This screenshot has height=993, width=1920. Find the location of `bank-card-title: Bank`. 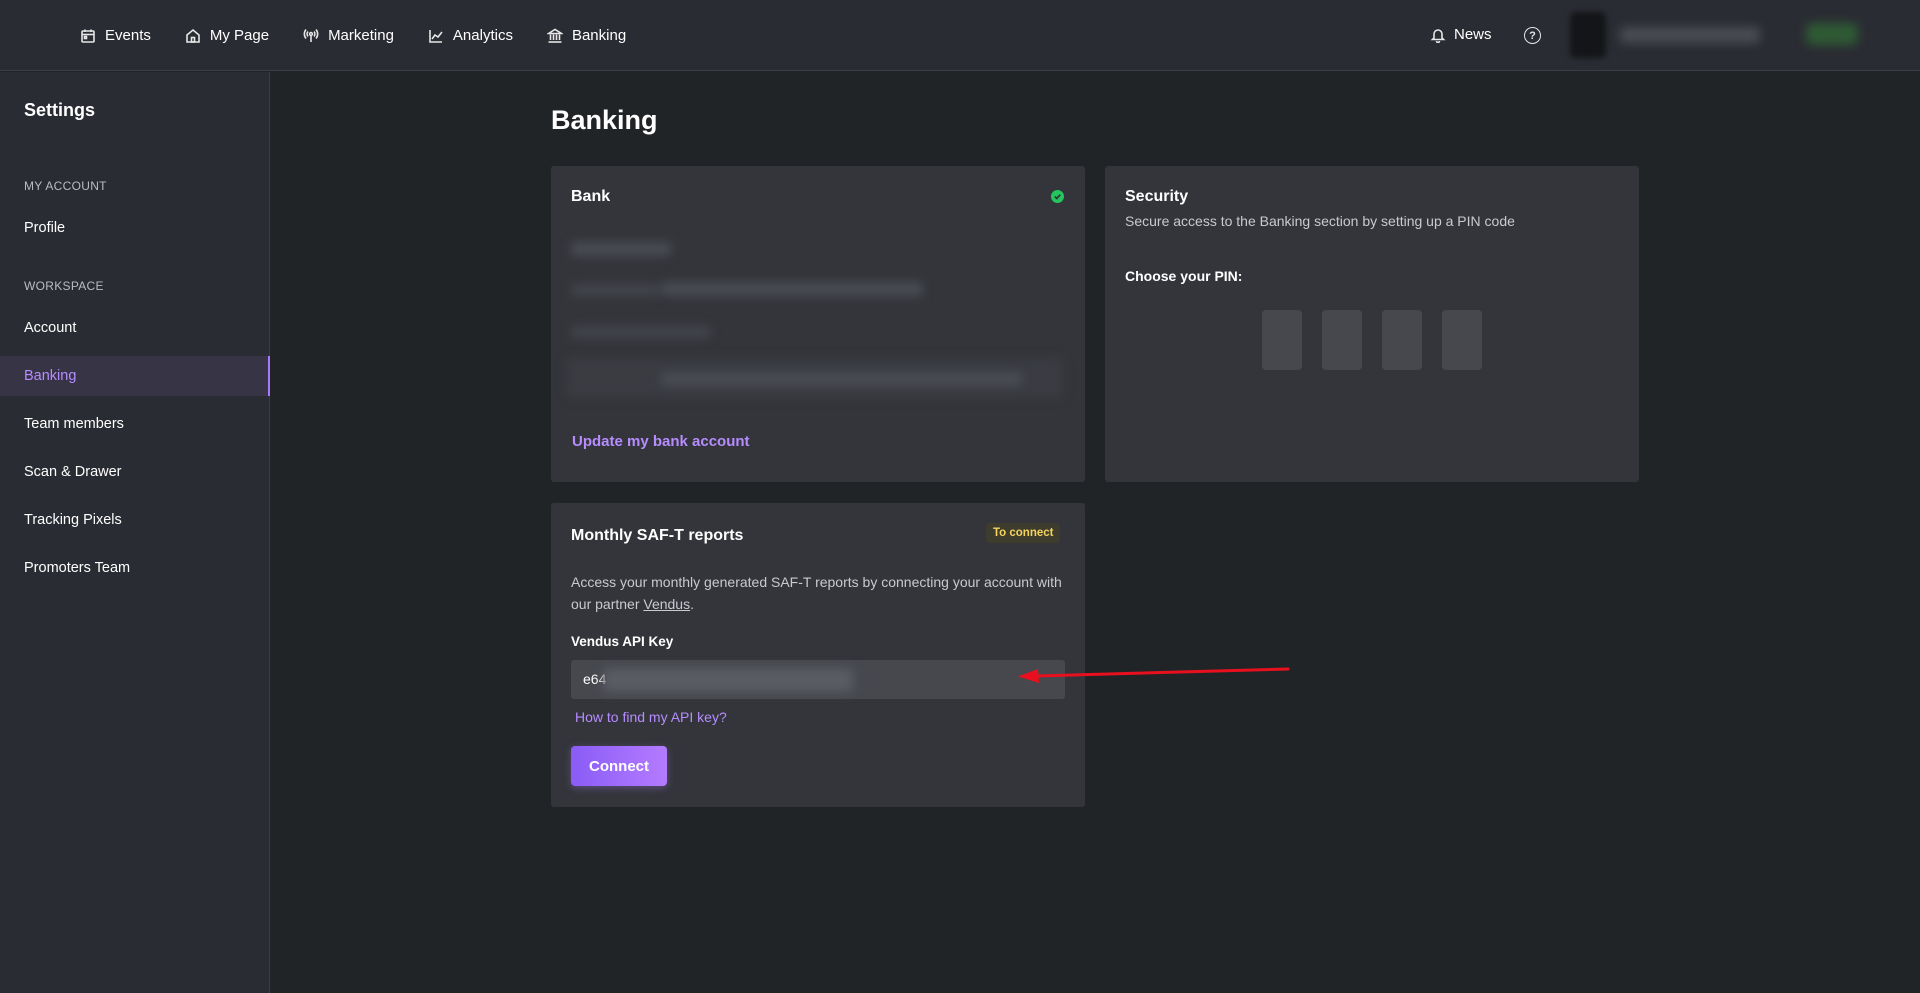

bank-card-title: Bank is located at coordinates (591, 196).